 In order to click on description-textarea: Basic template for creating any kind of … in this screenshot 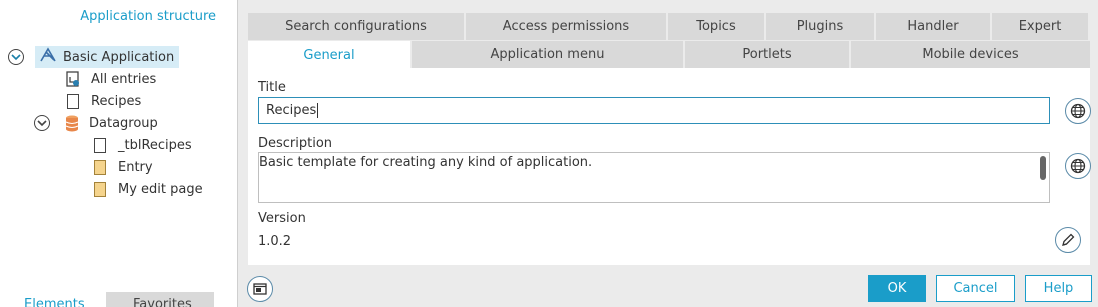, I will do `click(654, 177)`.